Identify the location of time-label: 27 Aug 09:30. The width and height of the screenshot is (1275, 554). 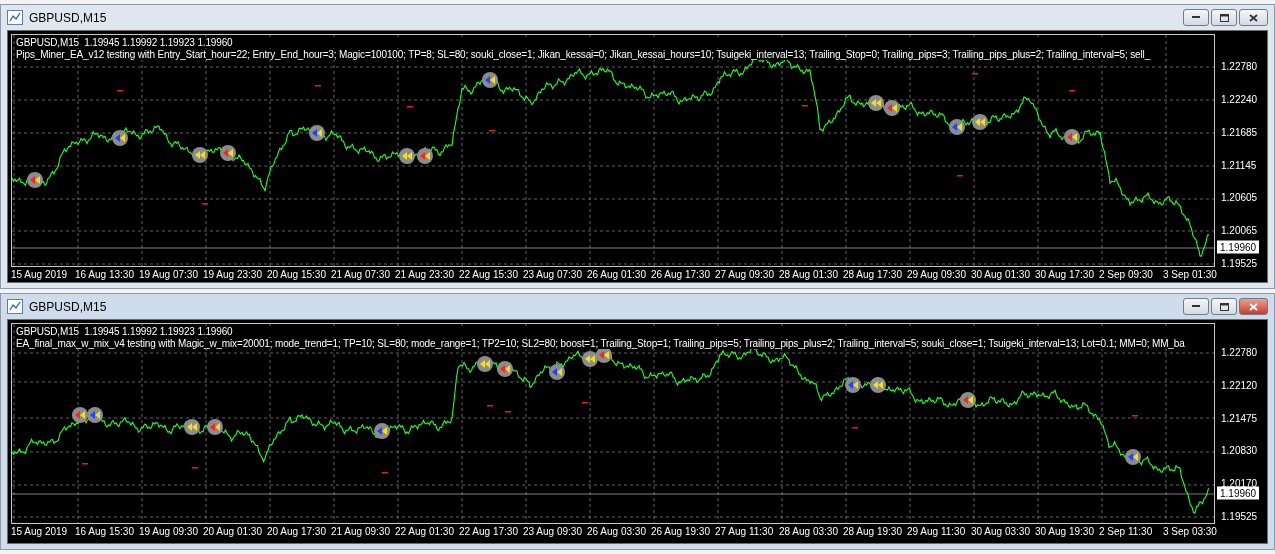
(745, 274).